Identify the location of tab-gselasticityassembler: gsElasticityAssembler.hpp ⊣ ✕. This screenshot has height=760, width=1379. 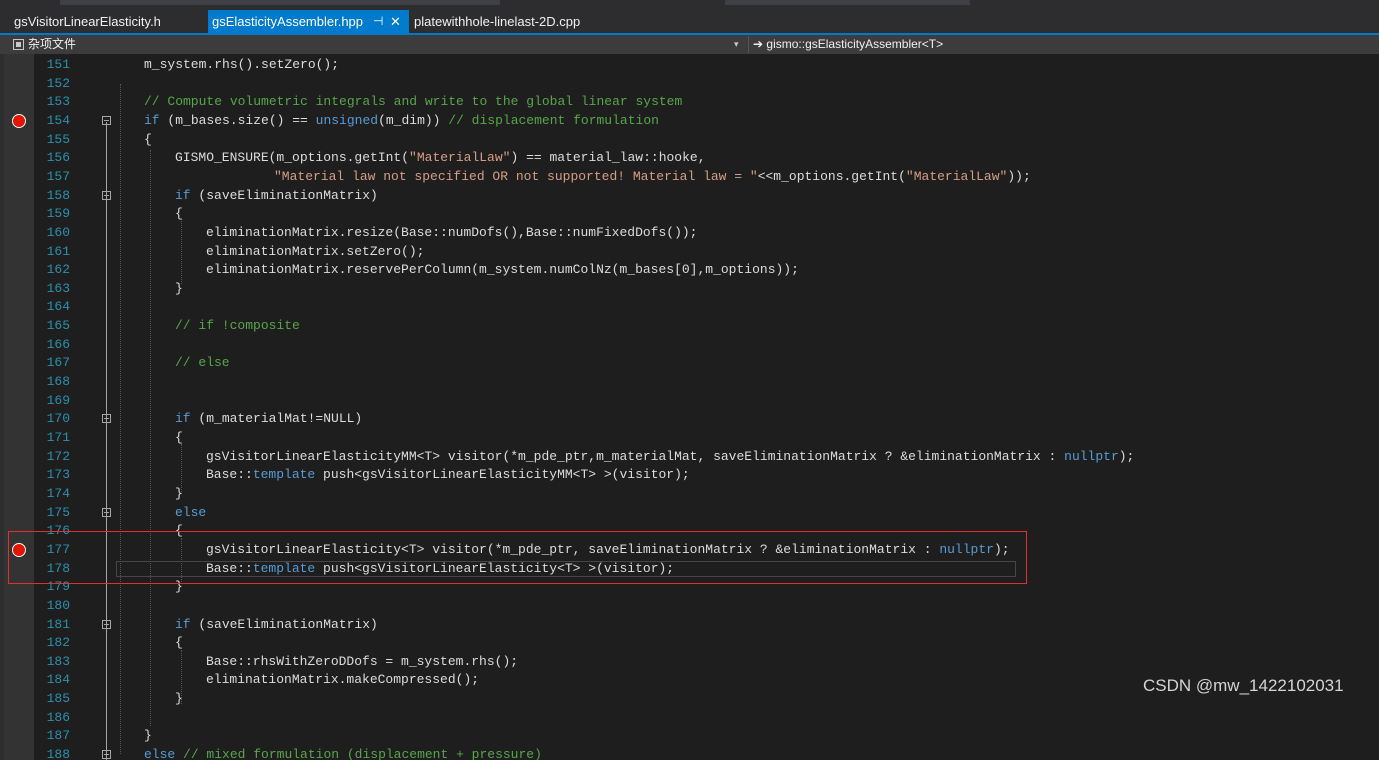
(308, 21).